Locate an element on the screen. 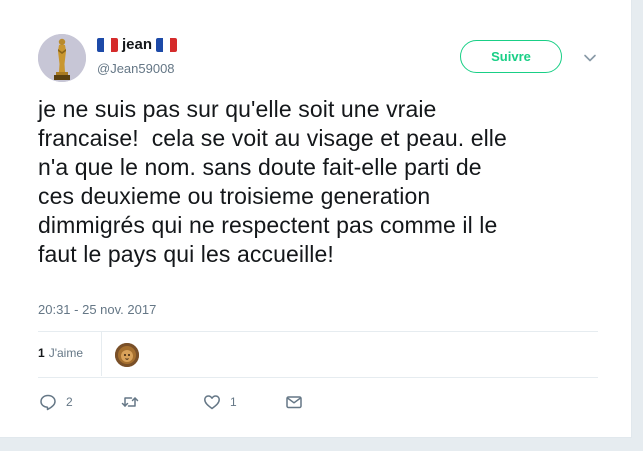  heart-icon is located at coordinates (212, 402).